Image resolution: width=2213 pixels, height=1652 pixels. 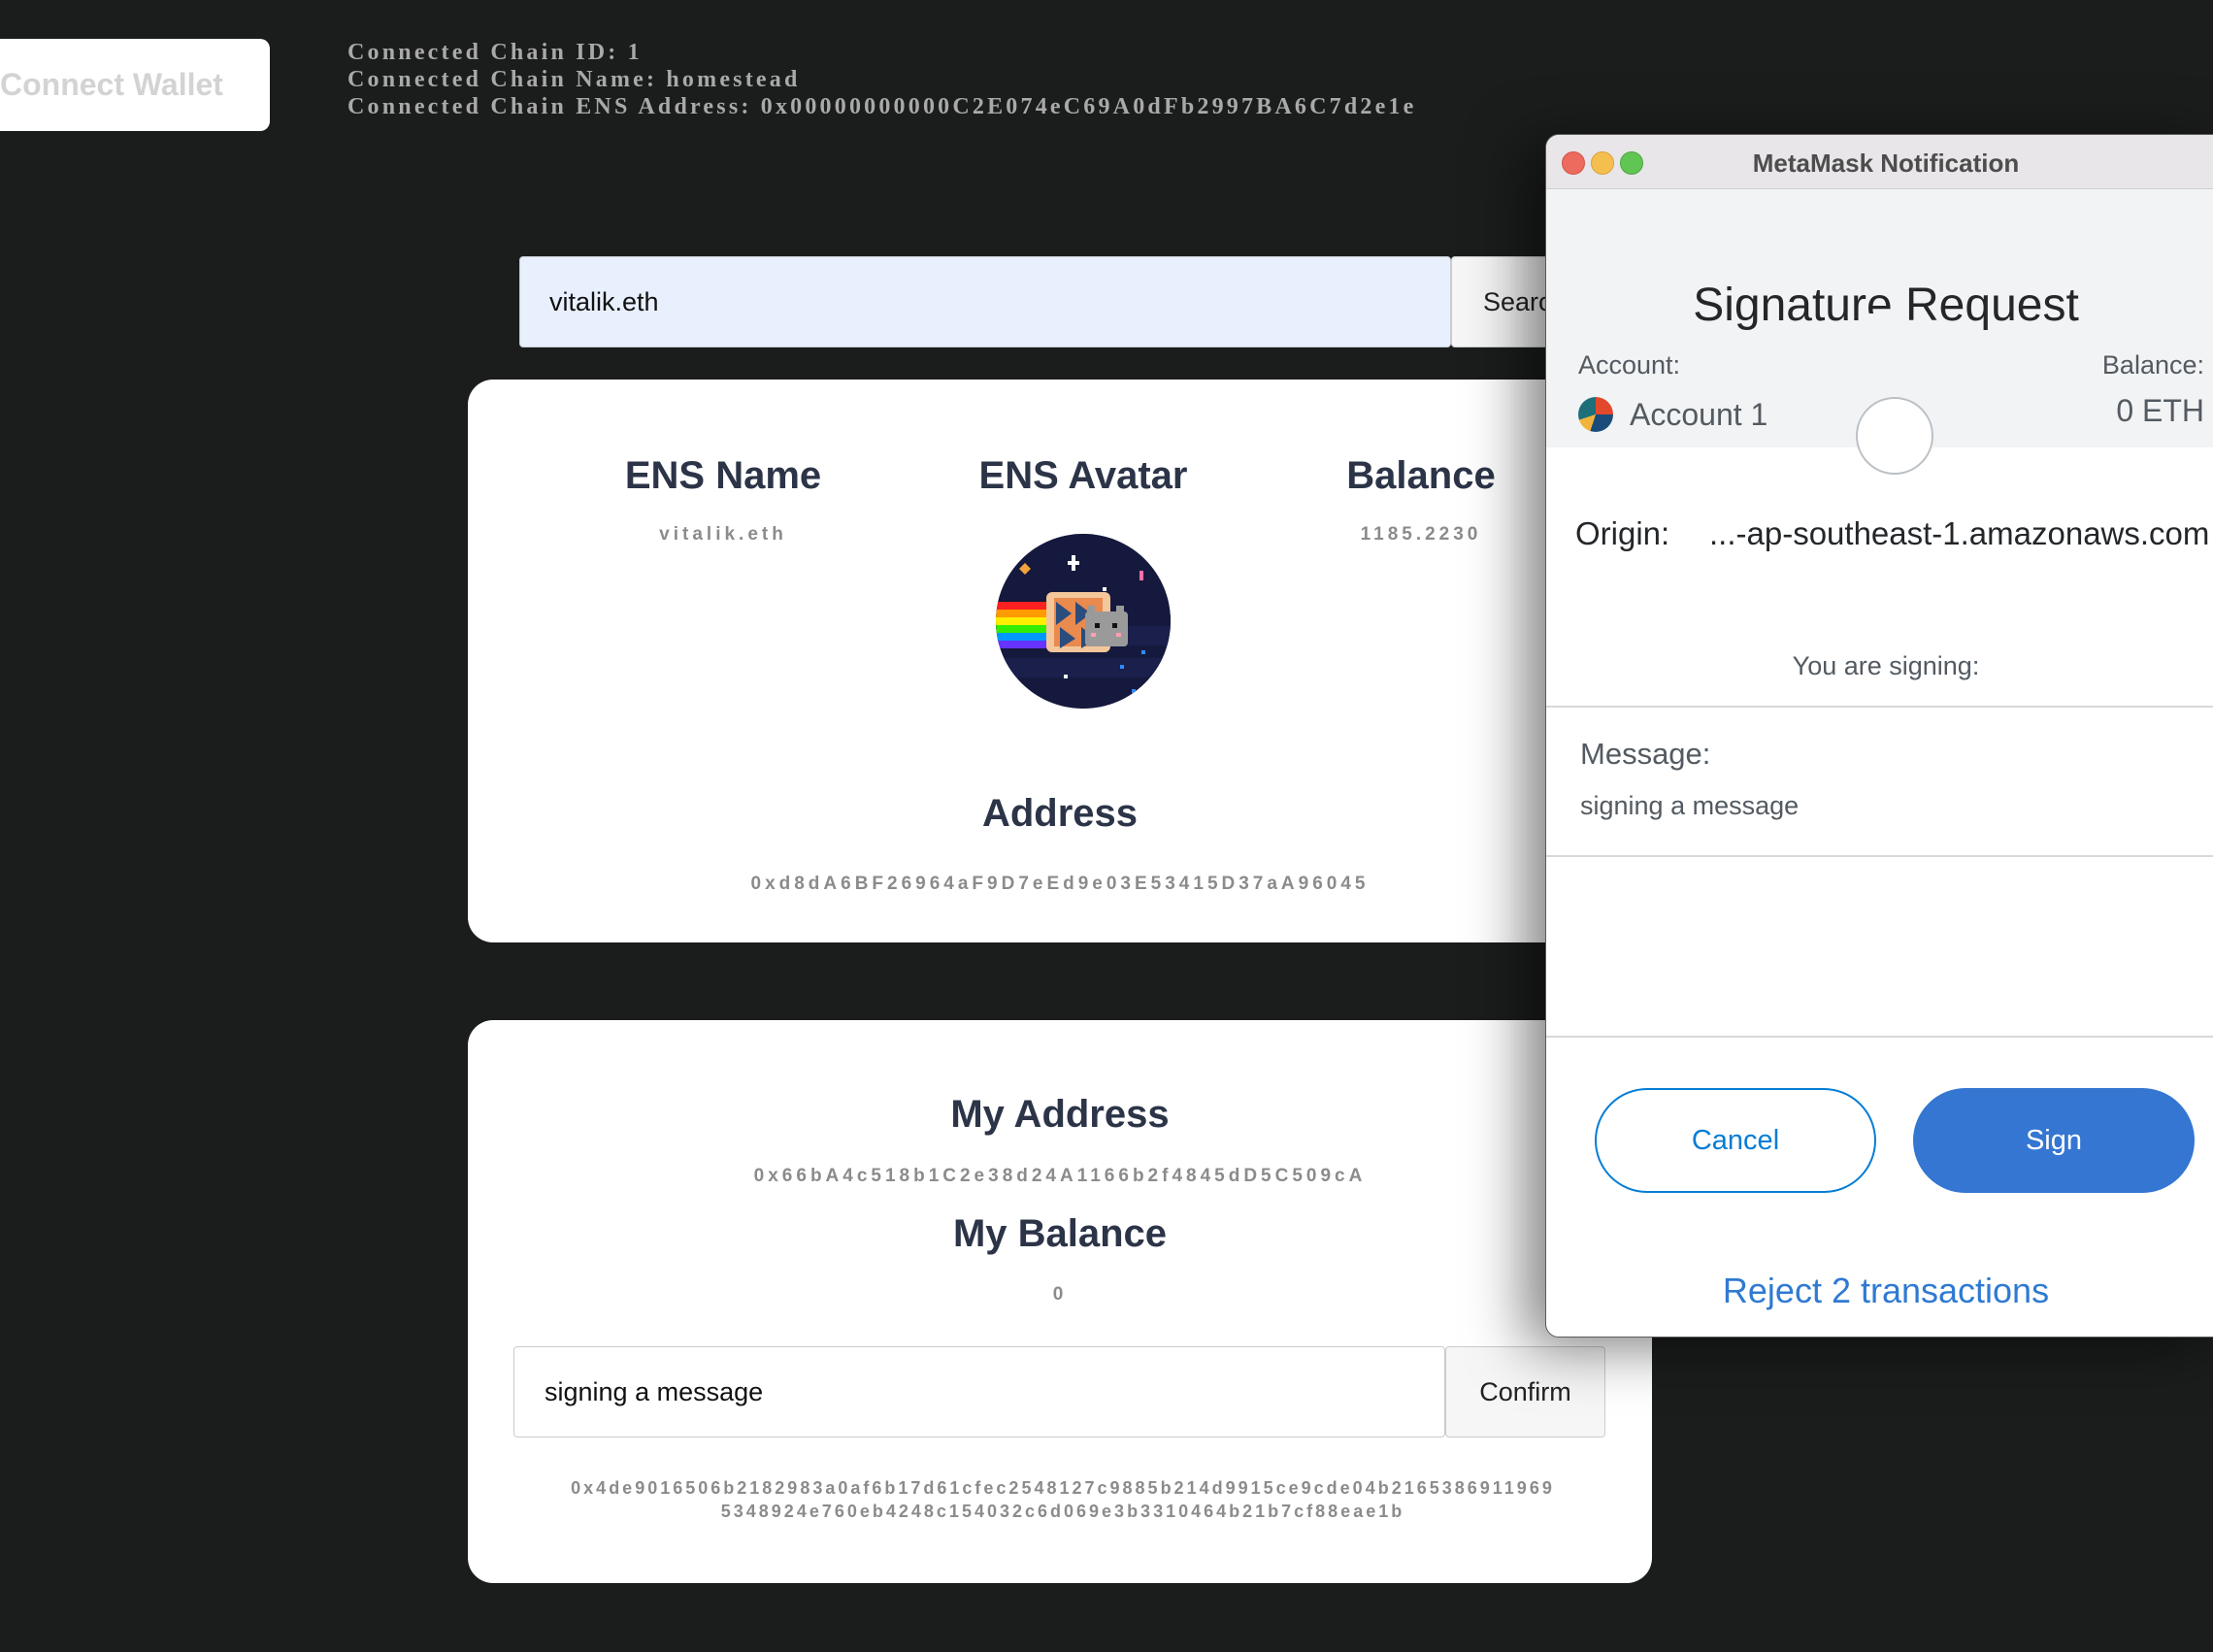 What do you see at coordinates (1880, 1037) in the screenshot?
I see `divider-bottom` at bounding box center [1880, 1037].